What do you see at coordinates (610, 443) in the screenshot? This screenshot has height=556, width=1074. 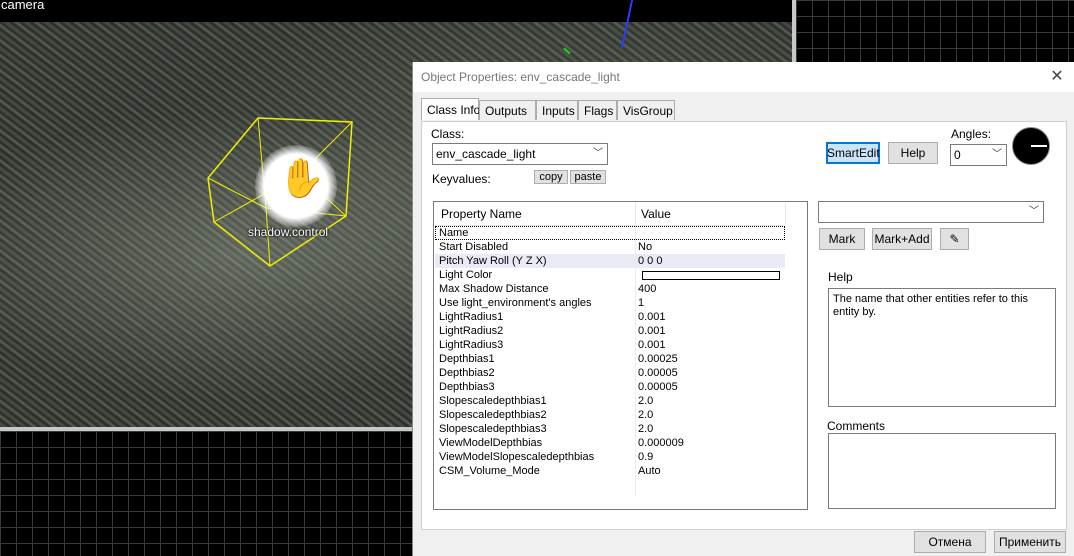 I see `property-row: ViewModelDepthbias 0.000009` at bounding box center [610, 443].